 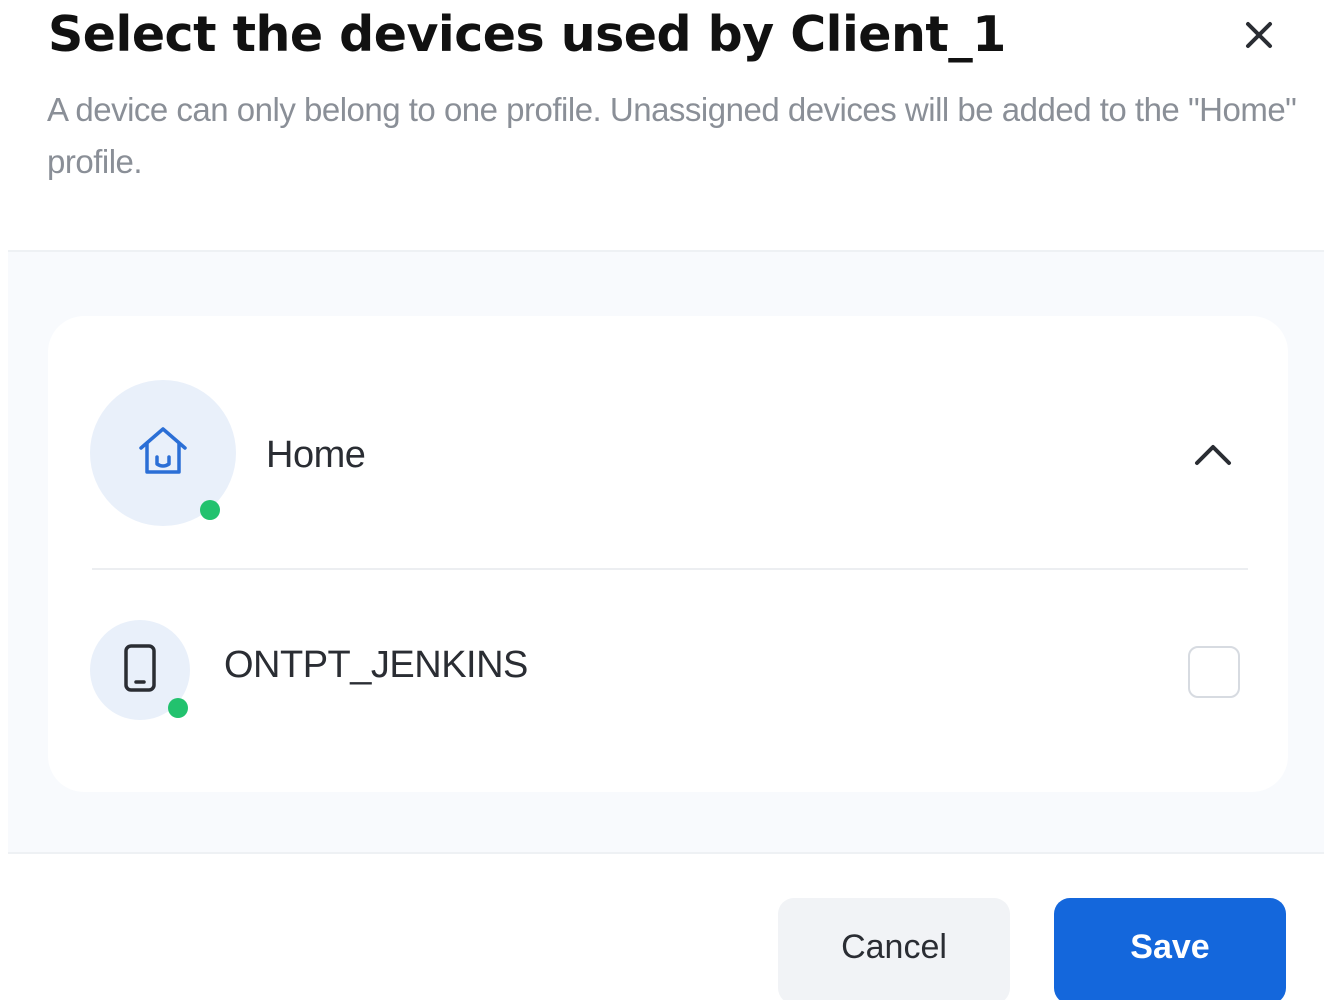 I want to click on cancel-button: Cancel, so click(x=894, y=949).